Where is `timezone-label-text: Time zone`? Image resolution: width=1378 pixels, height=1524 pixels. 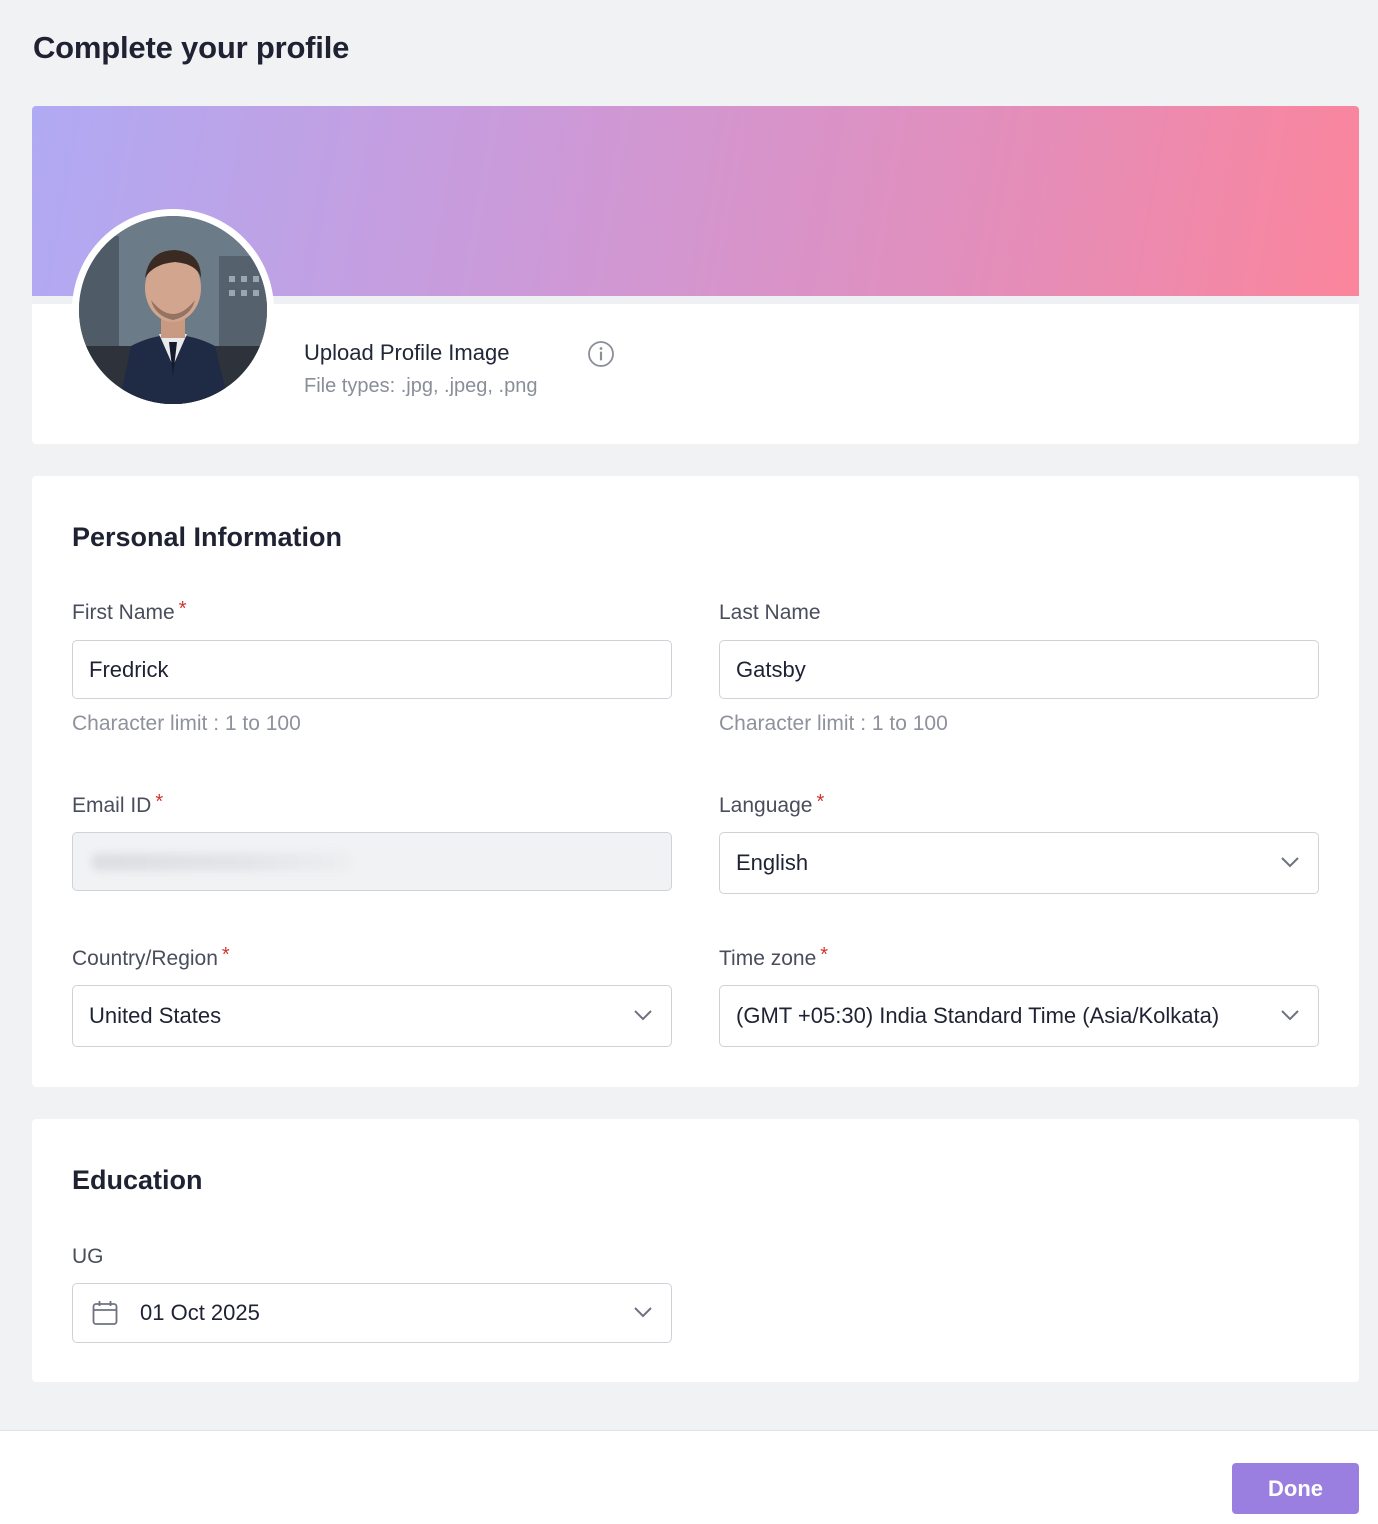 timezone-label-text: Time zone is located at coordinates (768, 958).